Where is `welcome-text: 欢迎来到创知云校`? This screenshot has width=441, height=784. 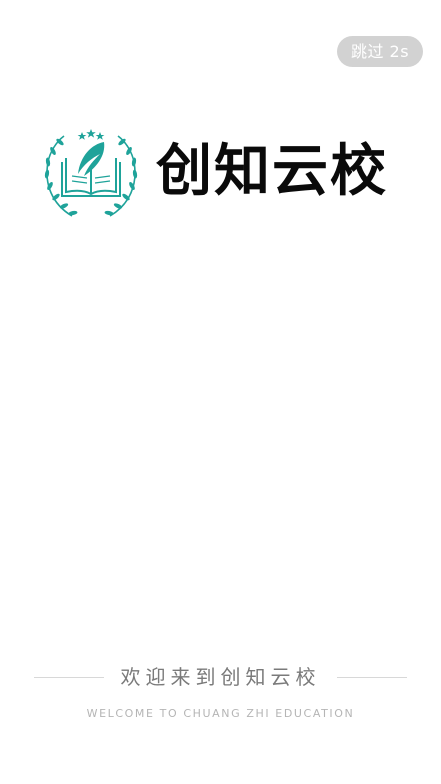
welcome-text: 欢迎来到创知云校 is located at coordinates (220, 677).